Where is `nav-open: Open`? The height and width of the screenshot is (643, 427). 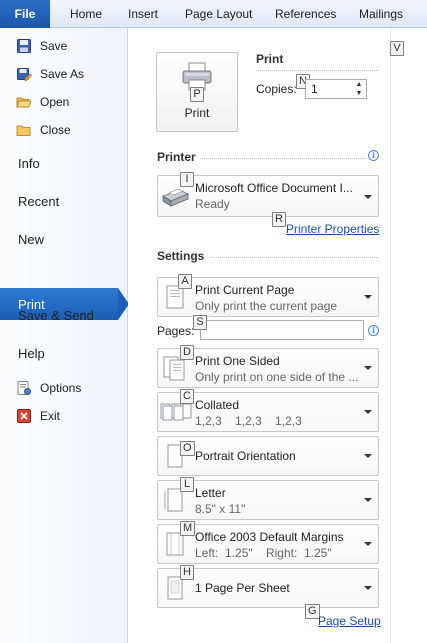 nav-open: Open is located at coordinates (42, 102).